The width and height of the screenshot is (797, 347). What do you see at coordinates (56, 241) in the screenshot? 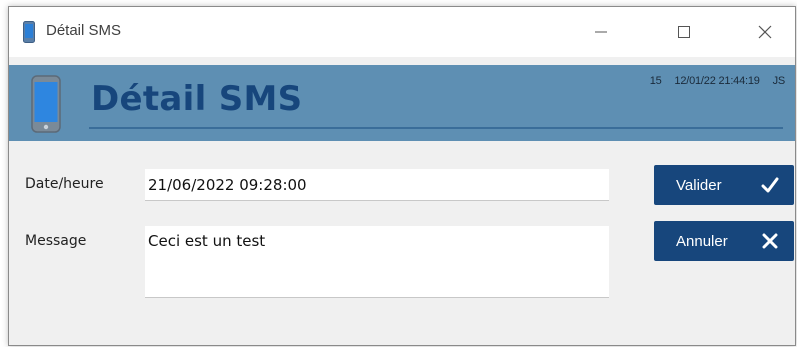
I see `message-label: Message` at bounding box center [56, 241].